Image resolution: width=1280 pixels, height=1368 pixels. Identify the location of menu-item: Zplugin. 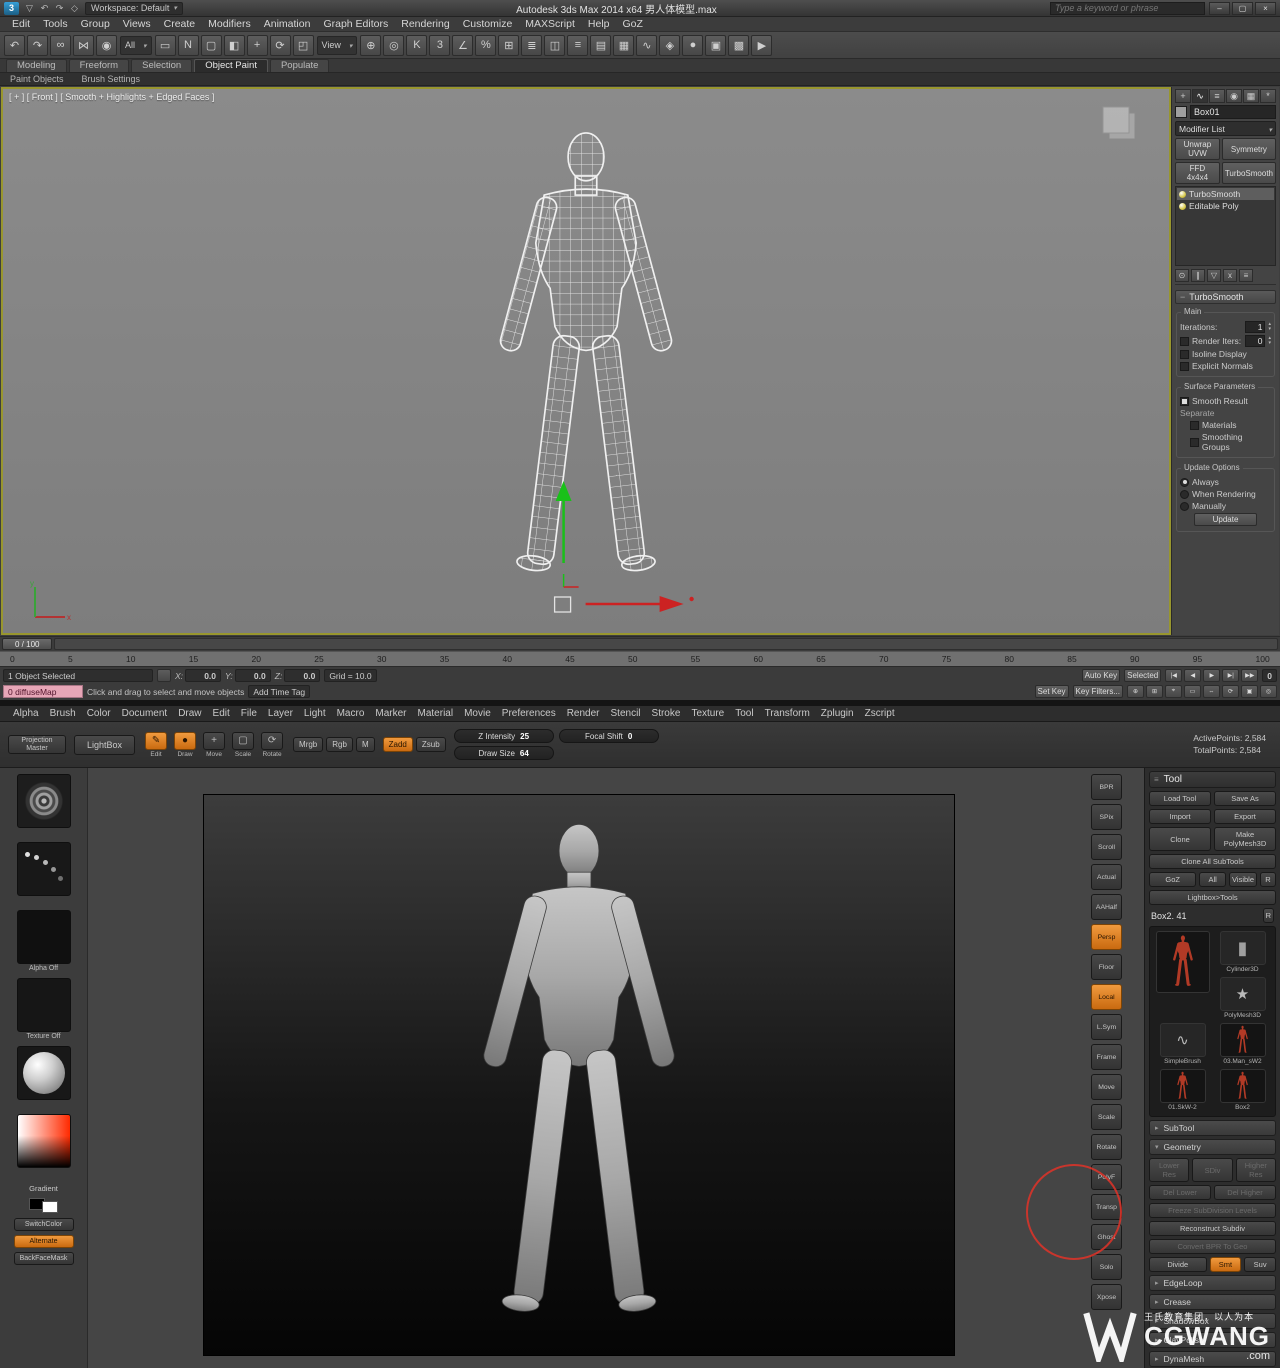
(837, 713).